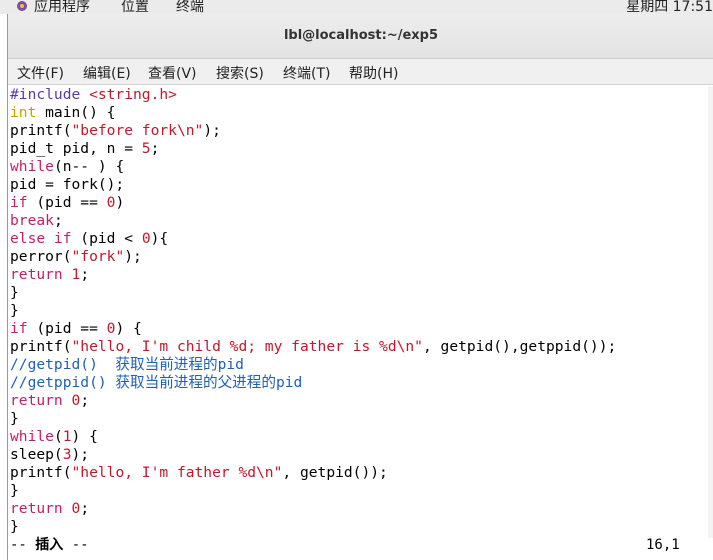 This screenshot has height=560, width=713. Describe the element at coordinates (135, 7) in the screenshot. I see `places-menu: 位置` at that location.